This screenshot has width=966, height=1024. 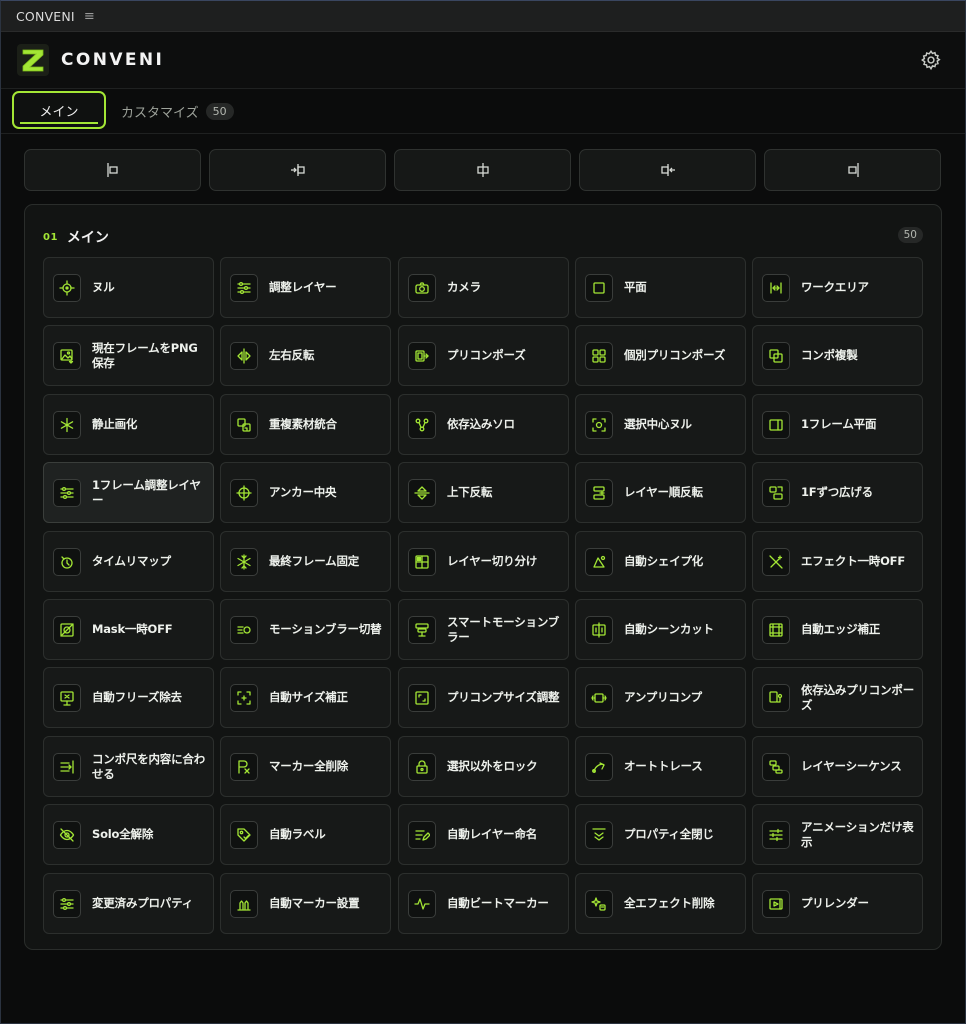 What do you see at coordinates (660, 355) in the screenshot?
I see `command-button-grid: 個別プリコンポーズ` at bounding box center [660, 355].